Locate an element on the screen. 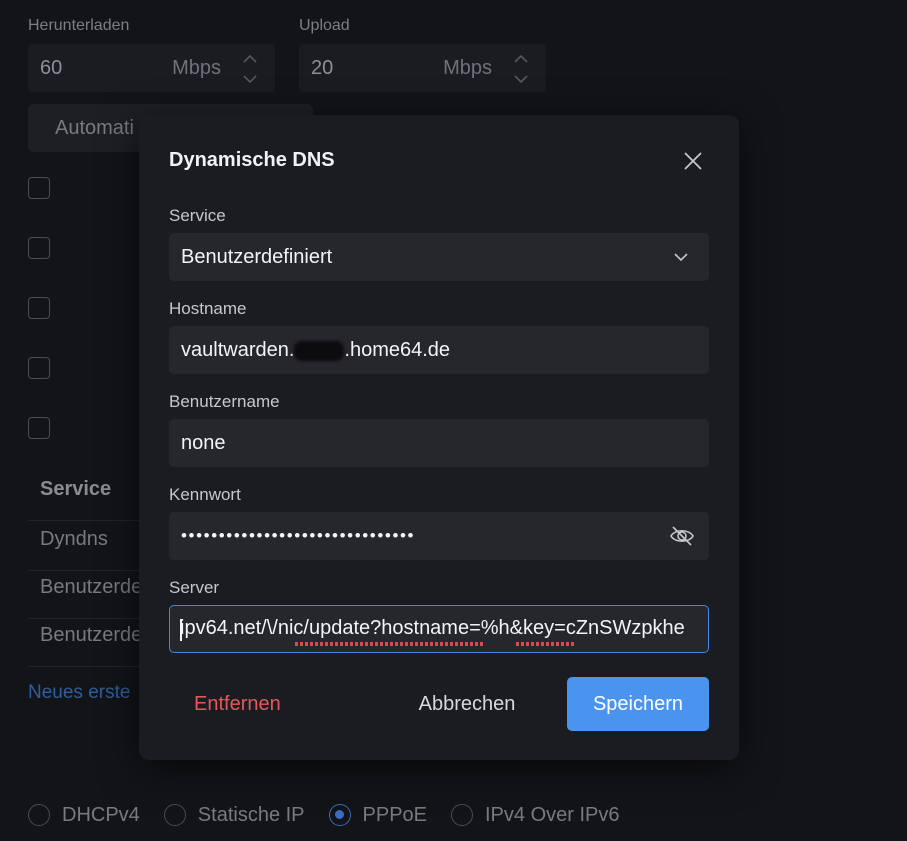 The width and height of the screenshot is (907, 841). username-field: none is located at coordinates (439, 443).